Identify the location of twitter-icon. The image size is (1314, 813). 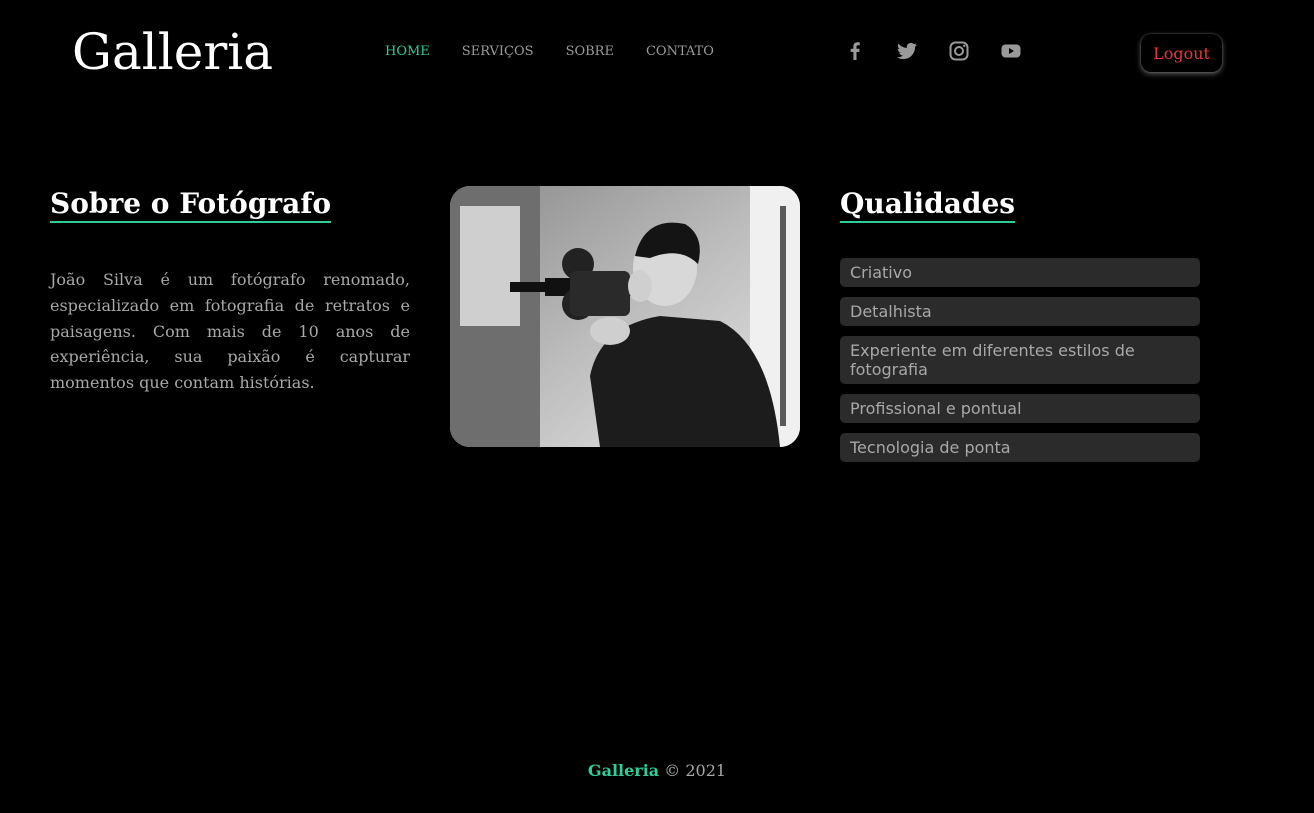
(907, 51).